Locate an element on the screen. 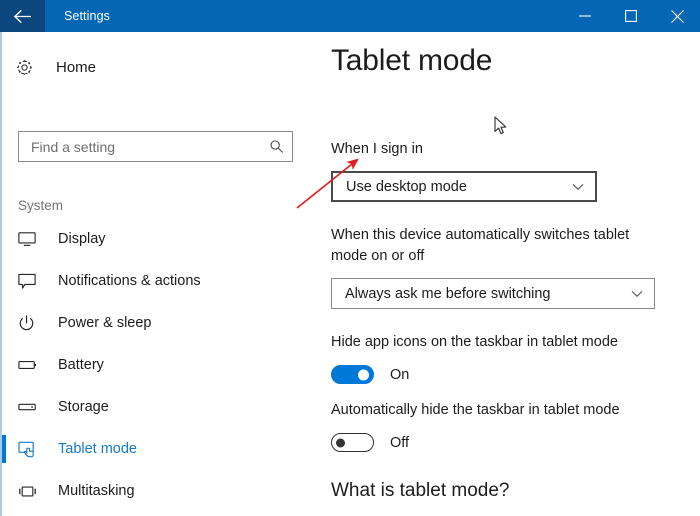 This screenshot has height=516, width=700. auto-switch-dropdown: Always ask me before switching is located at coordinates (493, 293).